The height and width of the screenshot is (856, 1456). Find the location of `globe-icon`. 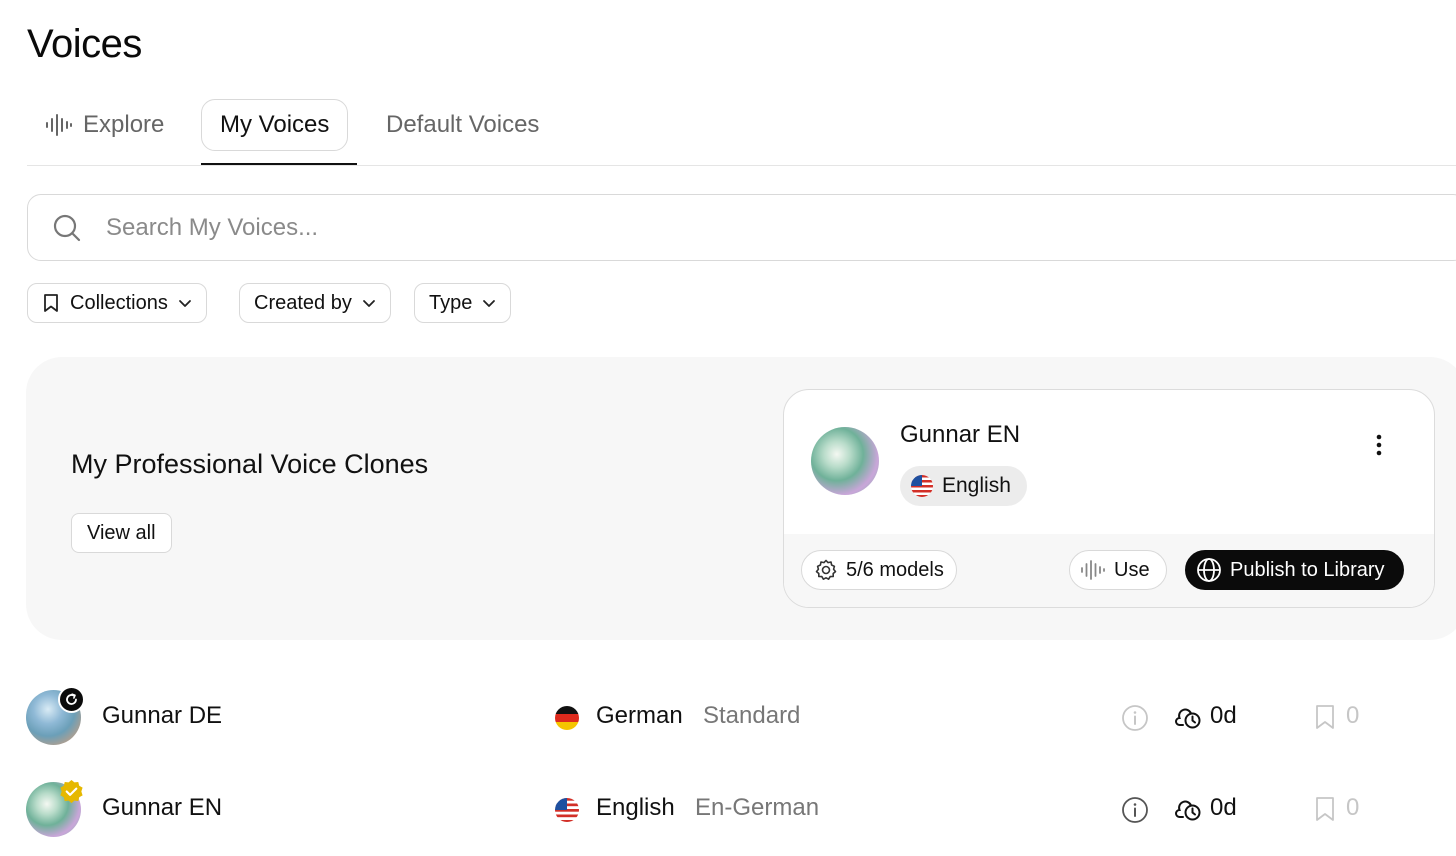

globe-icon is located at coordinates (1209, 570).